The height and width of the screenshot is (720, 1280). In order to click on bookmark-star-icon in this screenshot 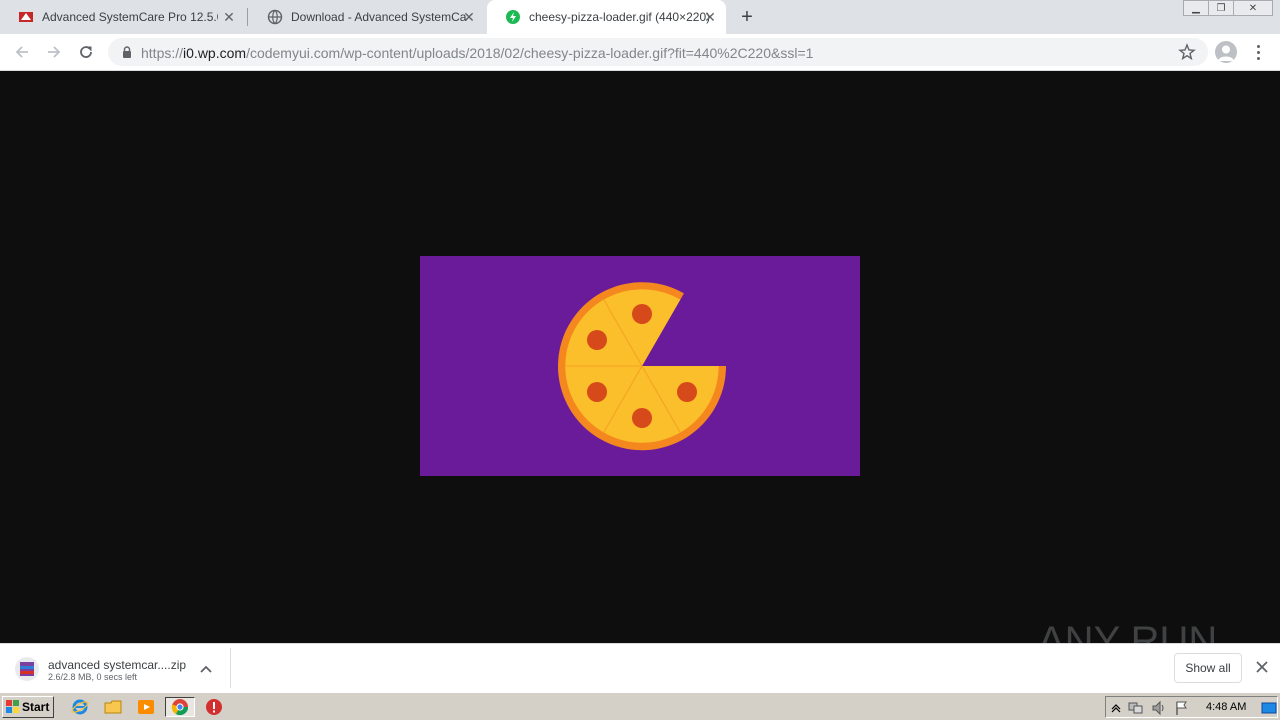, I will do `click(1187, 52)`.